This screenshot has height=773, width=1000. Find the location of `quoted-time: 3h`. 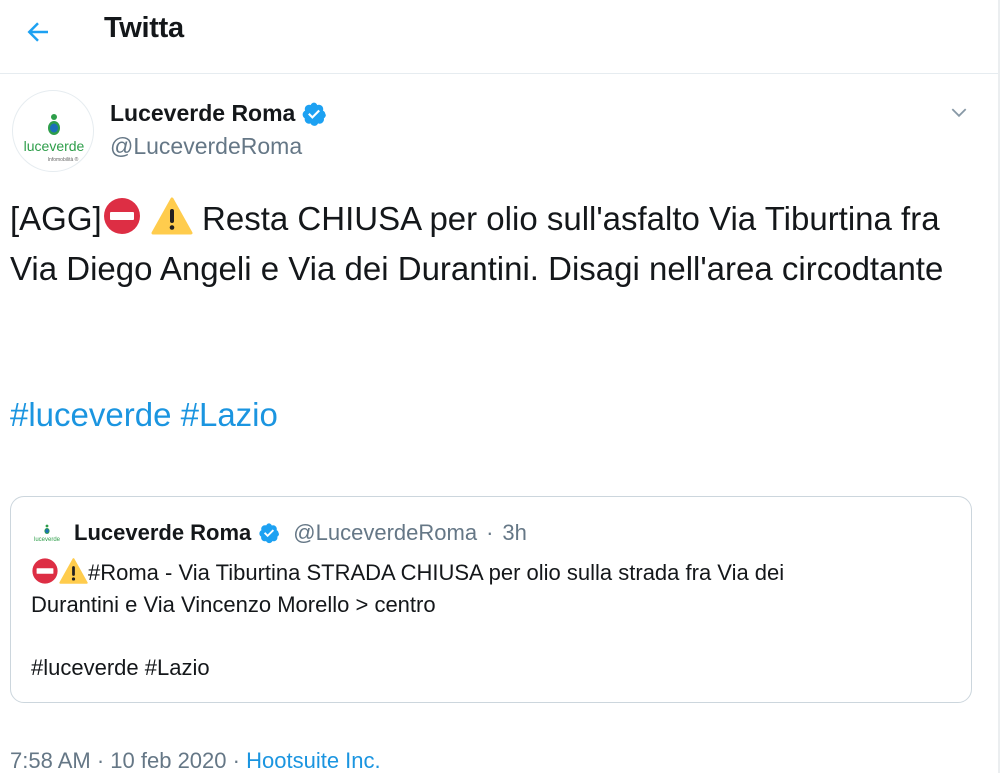

quoted-time: 3h is located at coordinates (514, 532).